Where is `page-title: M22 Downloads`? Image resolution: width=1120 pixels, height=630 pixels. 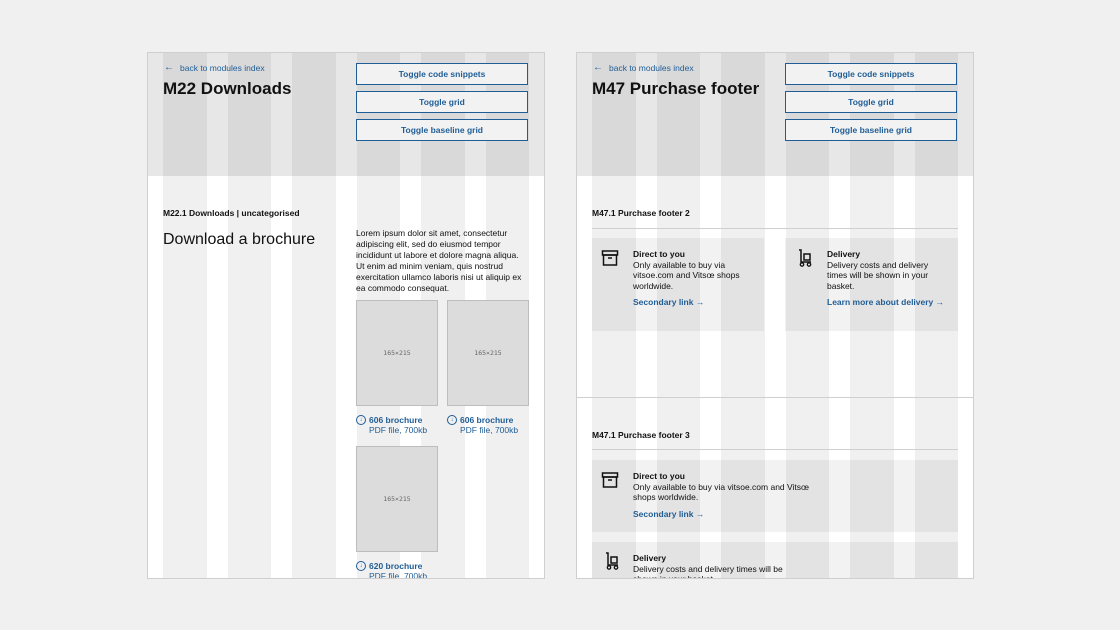 page-title: M22 Downloads is located at coordinates (227, 88).